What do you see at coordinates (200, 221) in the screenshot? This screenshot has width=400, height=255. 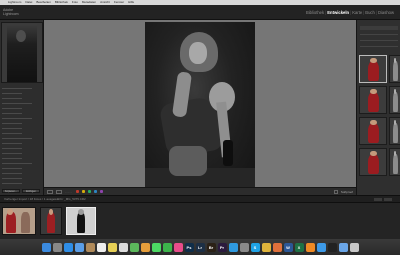 I see `filmstrip` at bounding box center [200, 221].